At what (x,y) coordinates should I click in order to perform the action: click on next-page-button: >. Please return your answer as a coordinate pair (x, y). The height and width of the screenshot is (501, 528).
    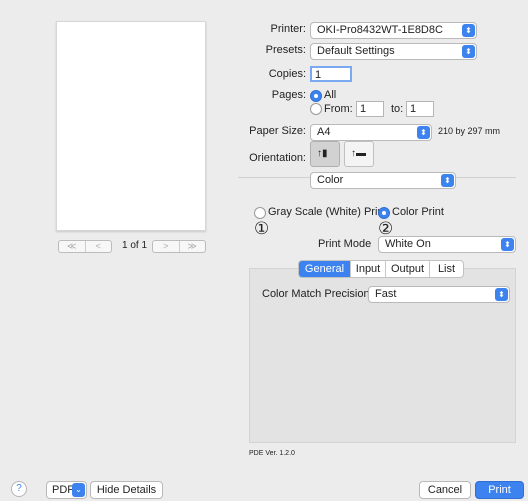
    Looking at the image, I should click on (166, 246).